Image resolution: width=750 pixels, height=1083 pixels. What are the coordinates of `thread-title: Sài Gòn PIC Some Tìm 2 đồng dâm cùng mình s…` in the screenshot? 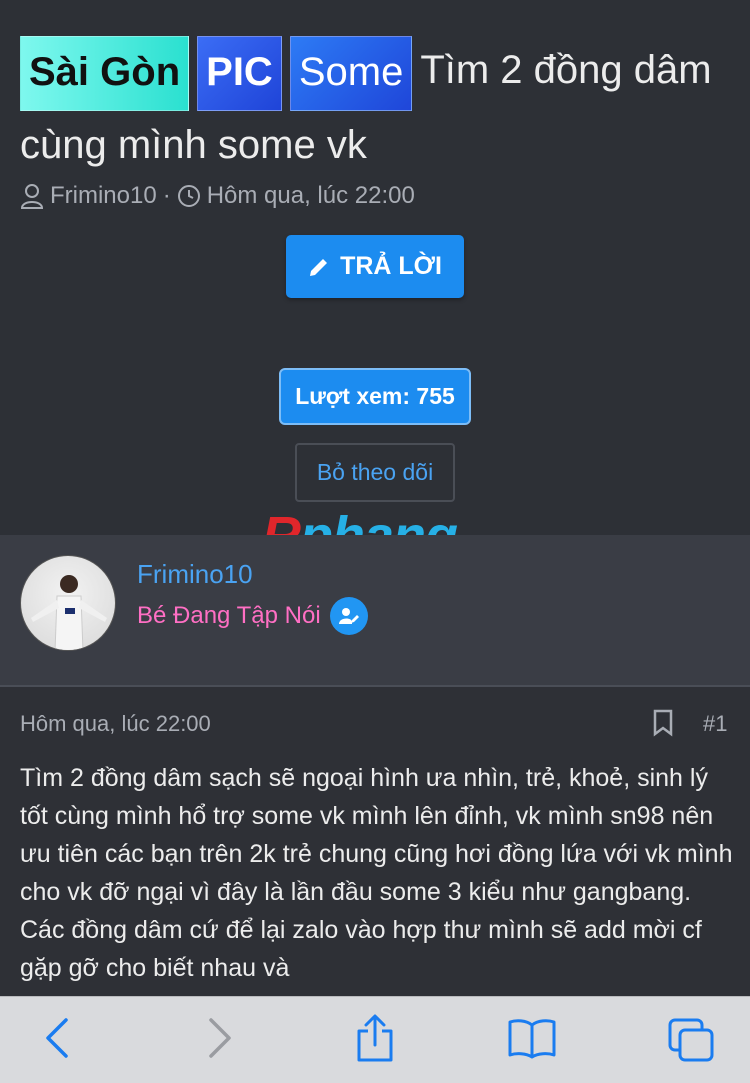 It's located at (375, 107).